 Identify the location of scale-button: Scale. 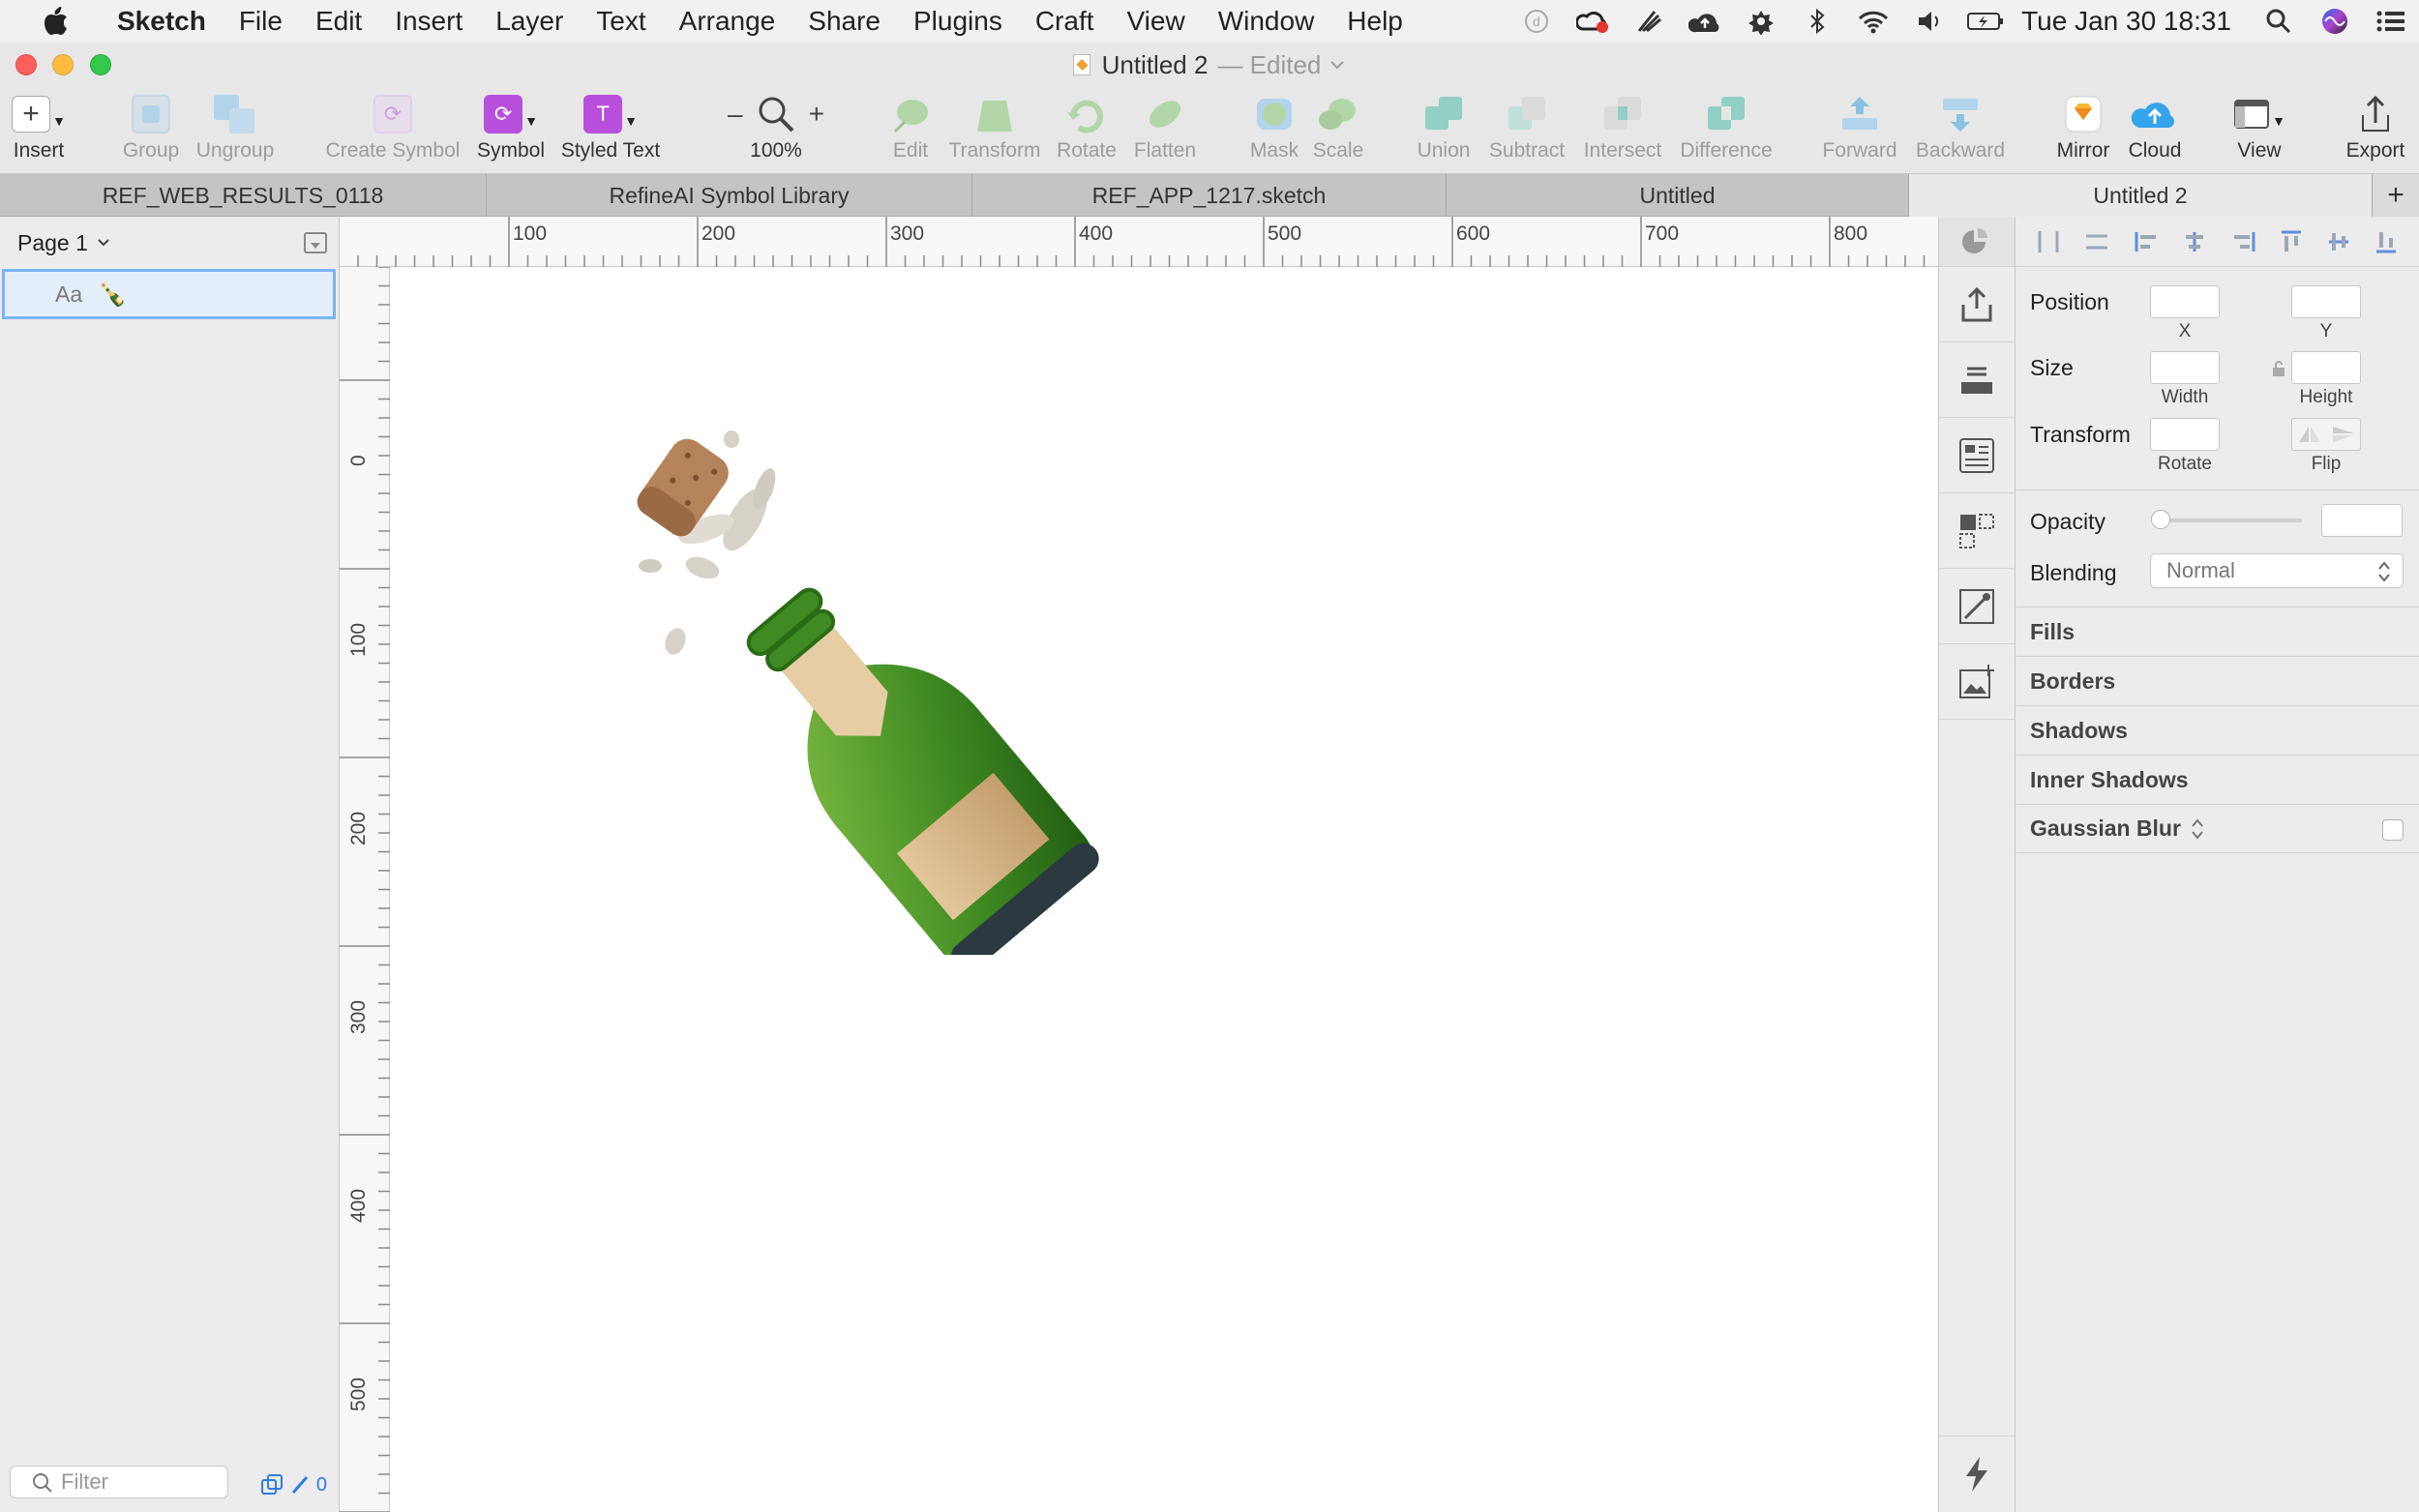
(1338, 130).